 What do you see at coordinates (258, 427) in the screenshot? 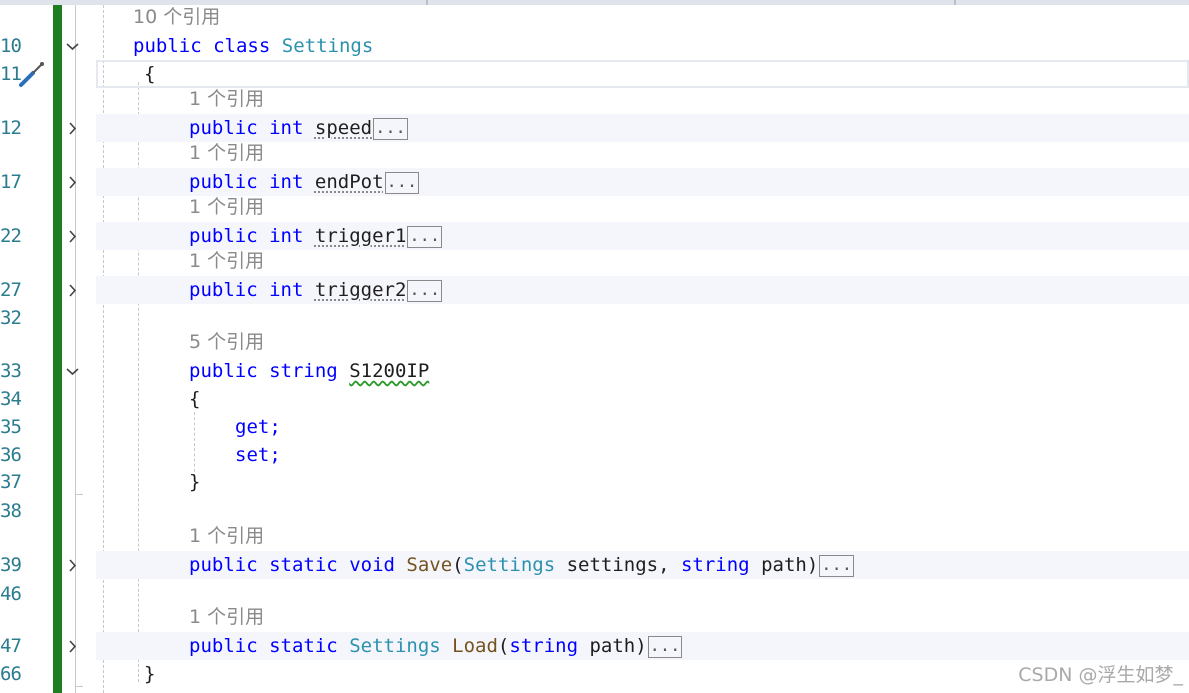
I see `accessor-get: get;` at bounding box center [258, 427].